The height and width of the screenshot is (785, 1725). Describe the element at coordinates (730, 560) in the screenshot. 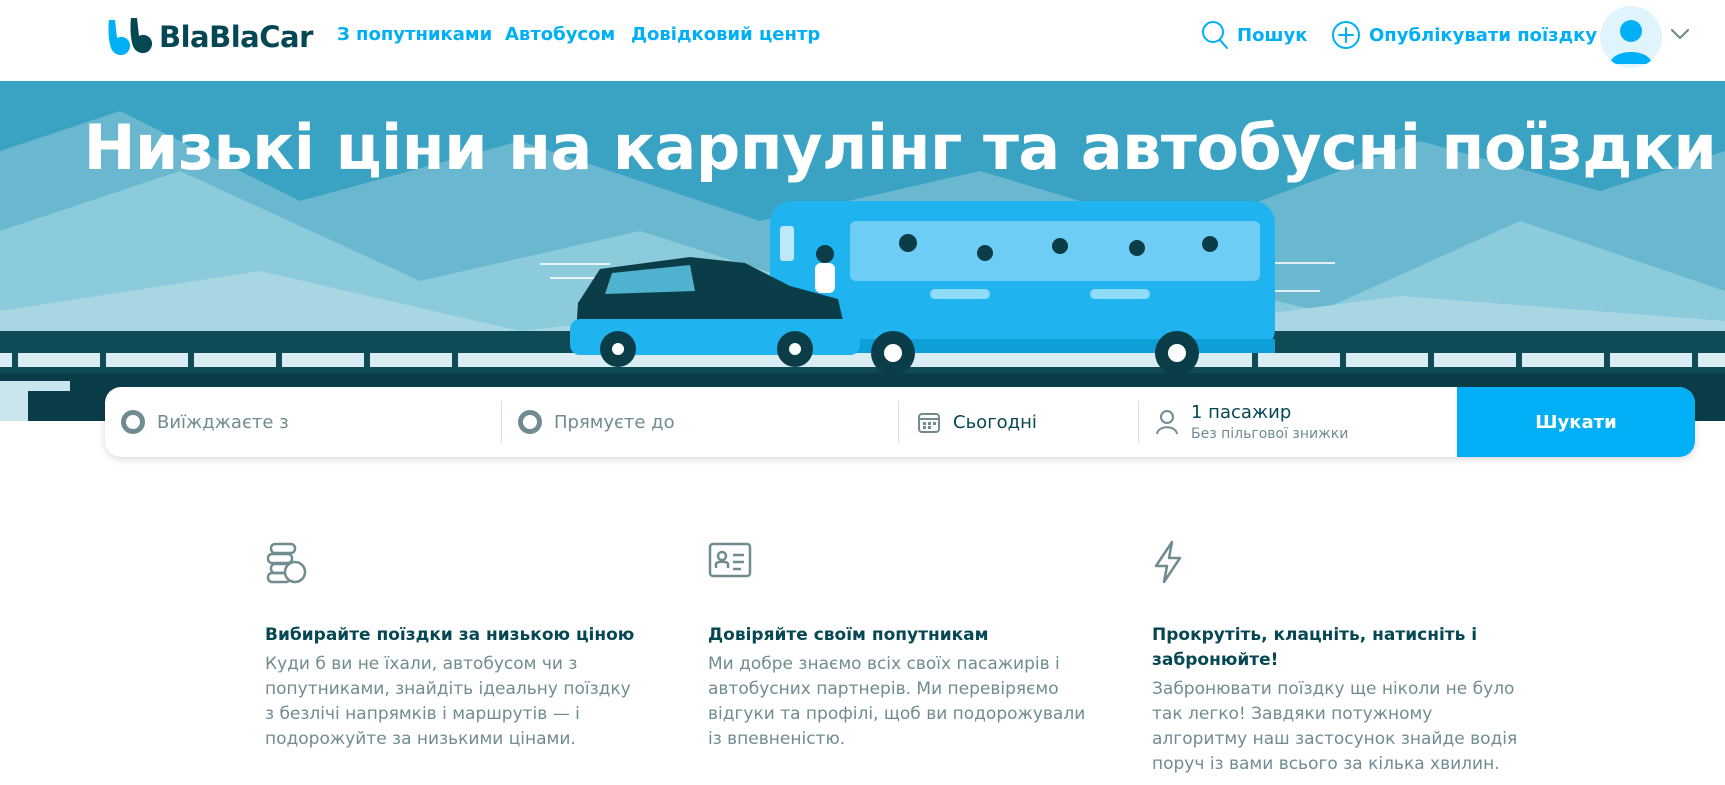

I see `id-card-icon` at that location.